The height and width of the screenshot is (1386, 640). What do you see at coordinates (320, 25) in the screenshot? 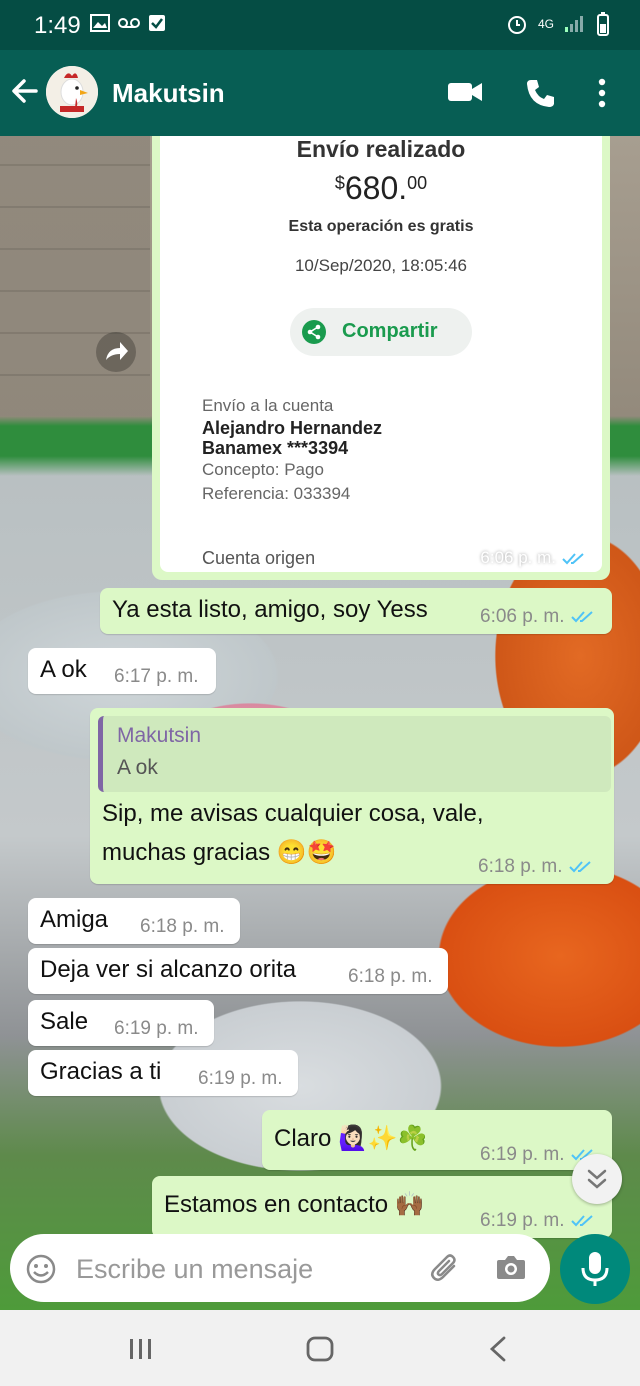
I see `status-bar: 1:49 4G` at bounding box center [320, 25].